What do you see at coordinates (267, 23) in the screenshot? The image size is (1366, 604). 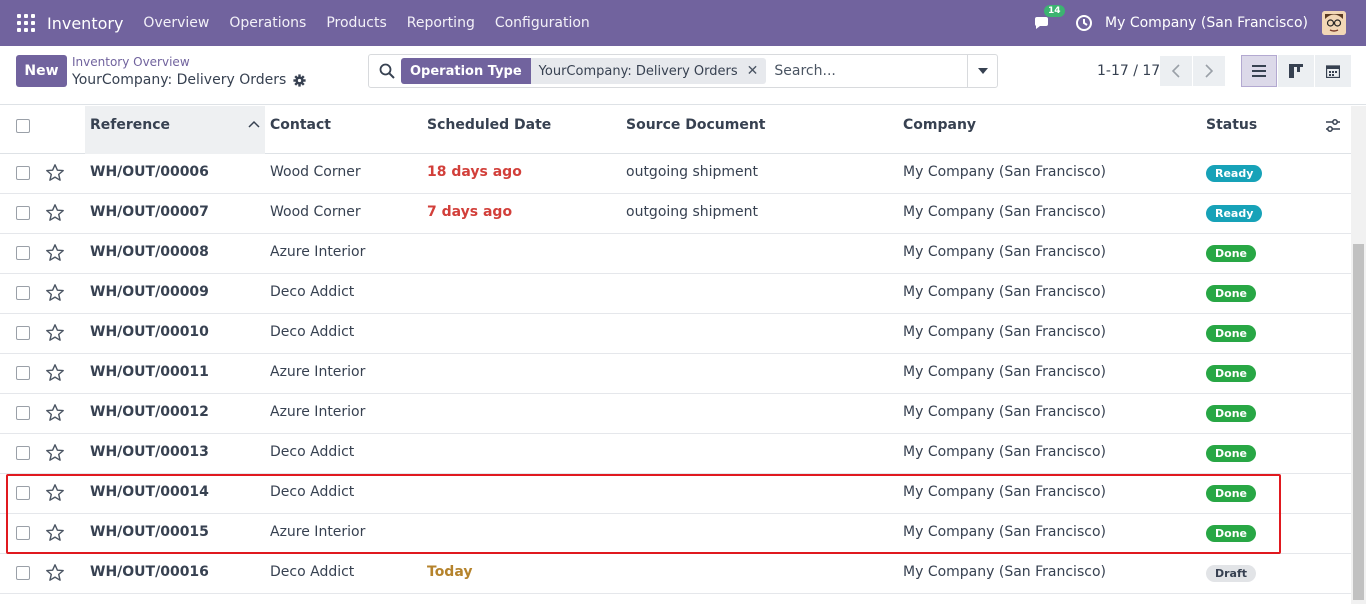 I see `menu-operations: Operations` at bounding box center [267, 23].